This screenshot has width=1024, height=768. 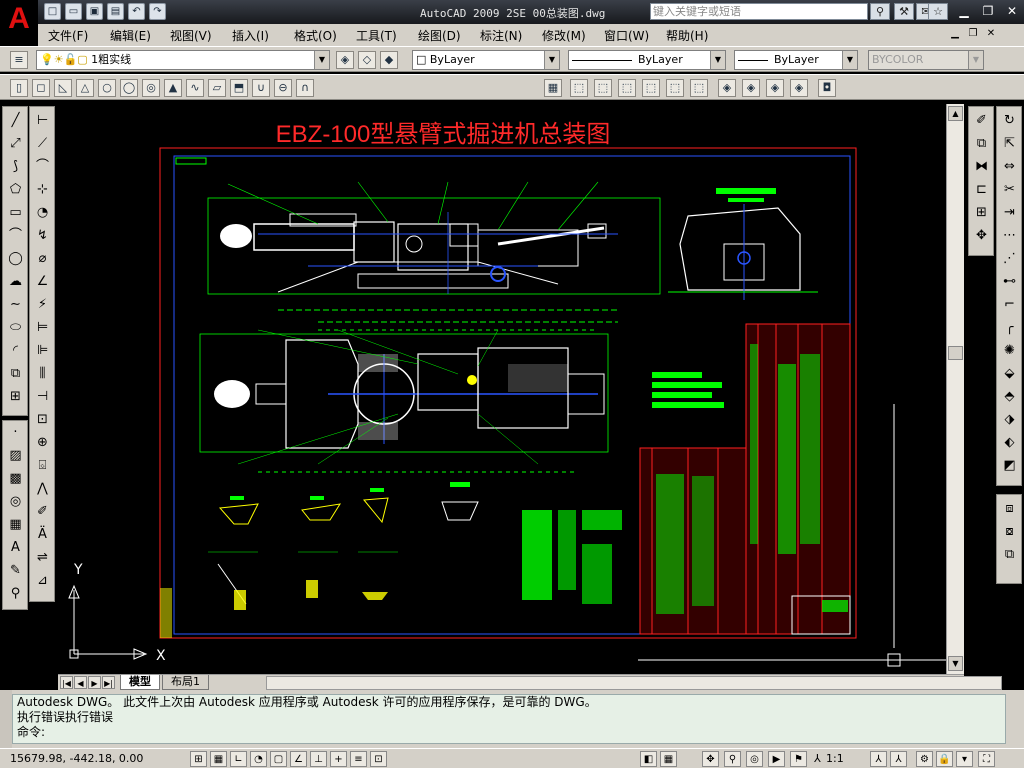 I want to click on bottom-view-icon: ⬚, so click(x=603, y=88).